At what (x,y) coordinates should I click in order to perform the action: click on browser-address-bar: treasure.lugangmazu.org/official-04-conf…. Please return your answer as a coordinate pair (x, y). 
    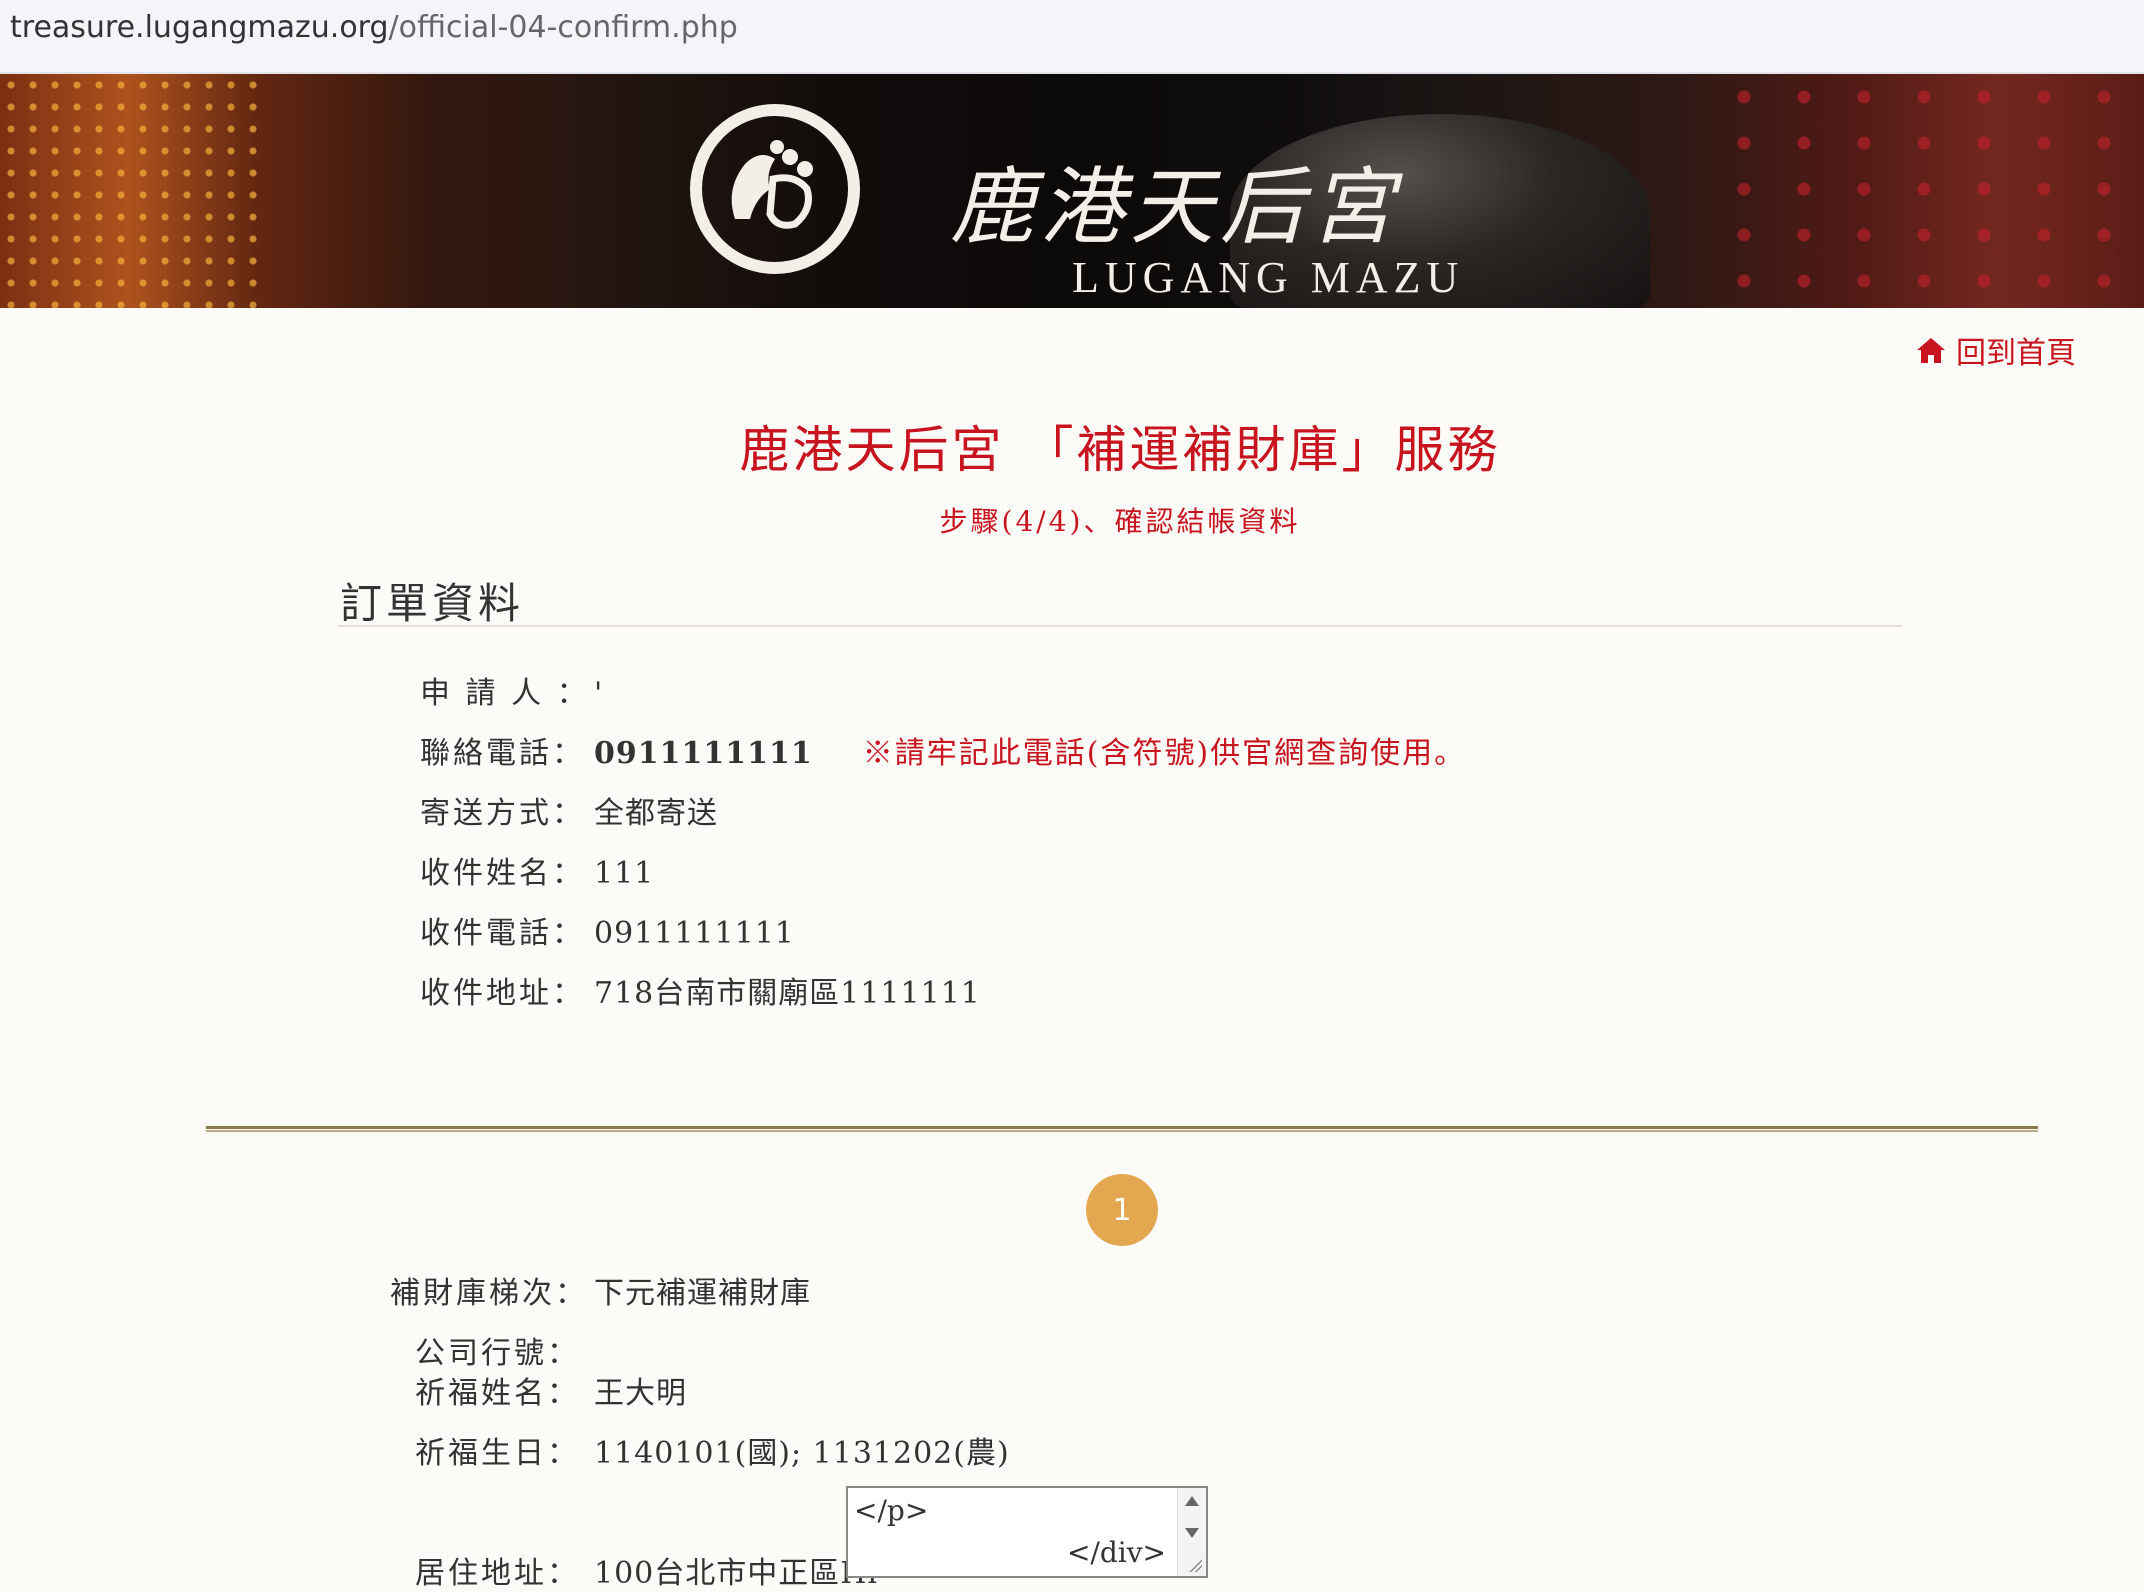
    Looking at the image, I should click on (1072, 37).